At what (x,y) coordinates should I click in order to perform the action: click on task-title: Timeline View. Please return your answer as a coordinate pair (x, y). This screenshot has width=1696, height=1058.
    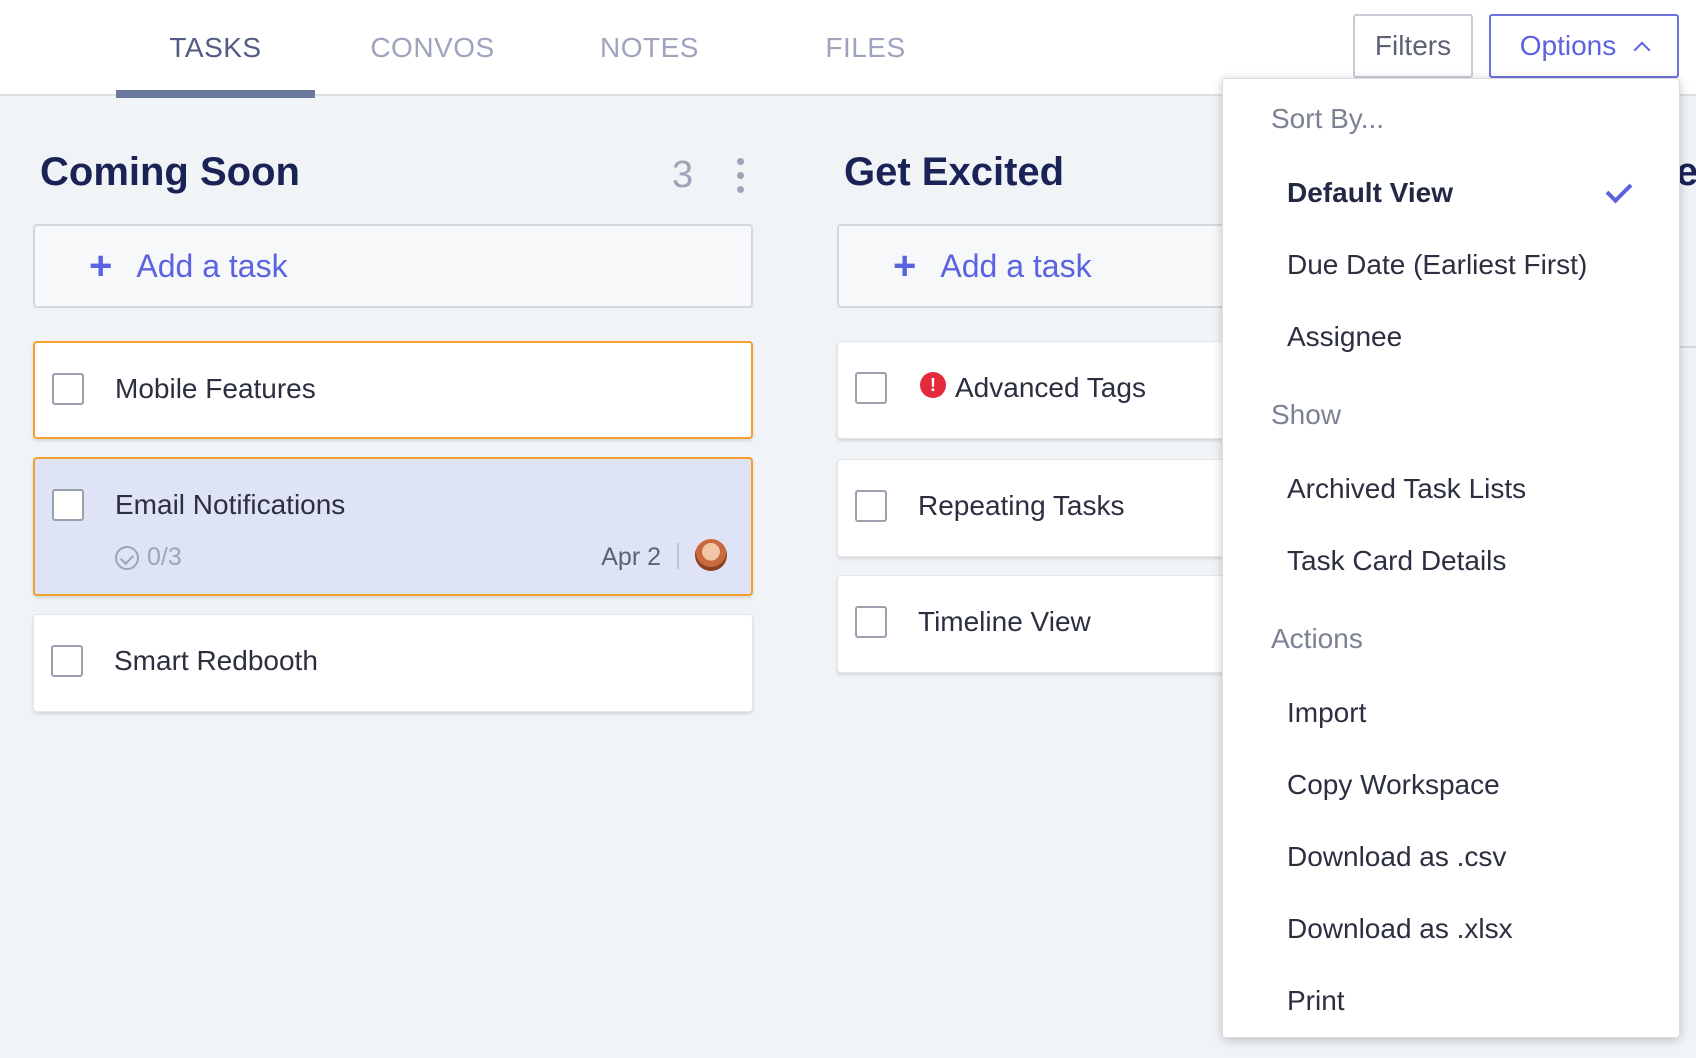
    Looking at the image, I should click on (1004, 621).